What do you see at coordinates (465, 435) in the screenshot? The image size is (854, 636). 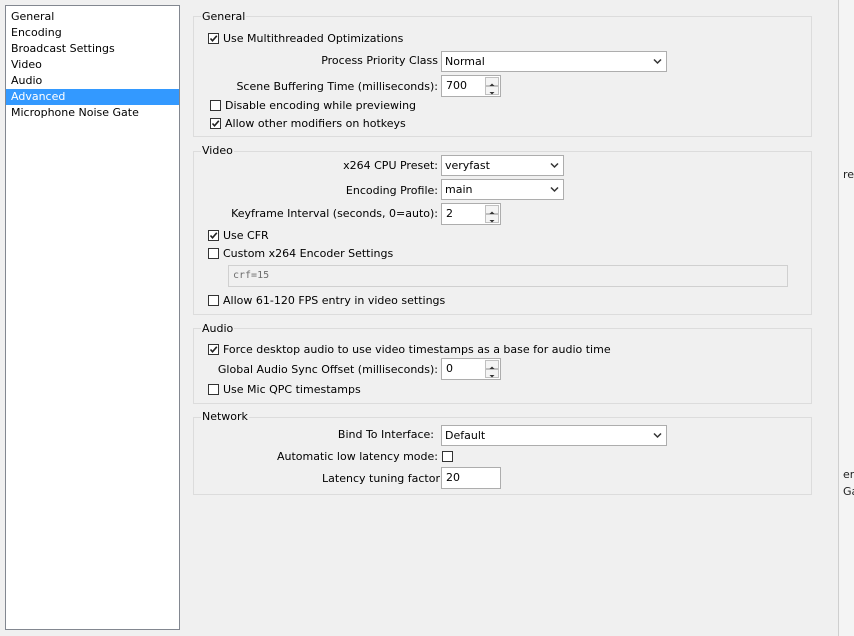 I see `bind-interface-value: Default` at bounding box center [465, 435].